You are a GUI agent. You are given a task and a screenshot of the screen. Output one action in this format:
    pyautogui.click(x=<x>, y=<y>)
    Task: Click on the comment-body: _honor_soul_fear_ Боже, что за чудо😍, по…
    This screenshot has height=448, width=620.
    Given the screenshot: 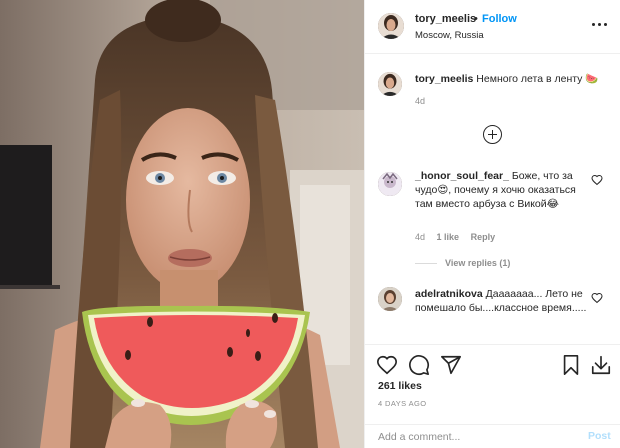 What is the action you would take?
    pyautogui.click(x=504, y=190)
    